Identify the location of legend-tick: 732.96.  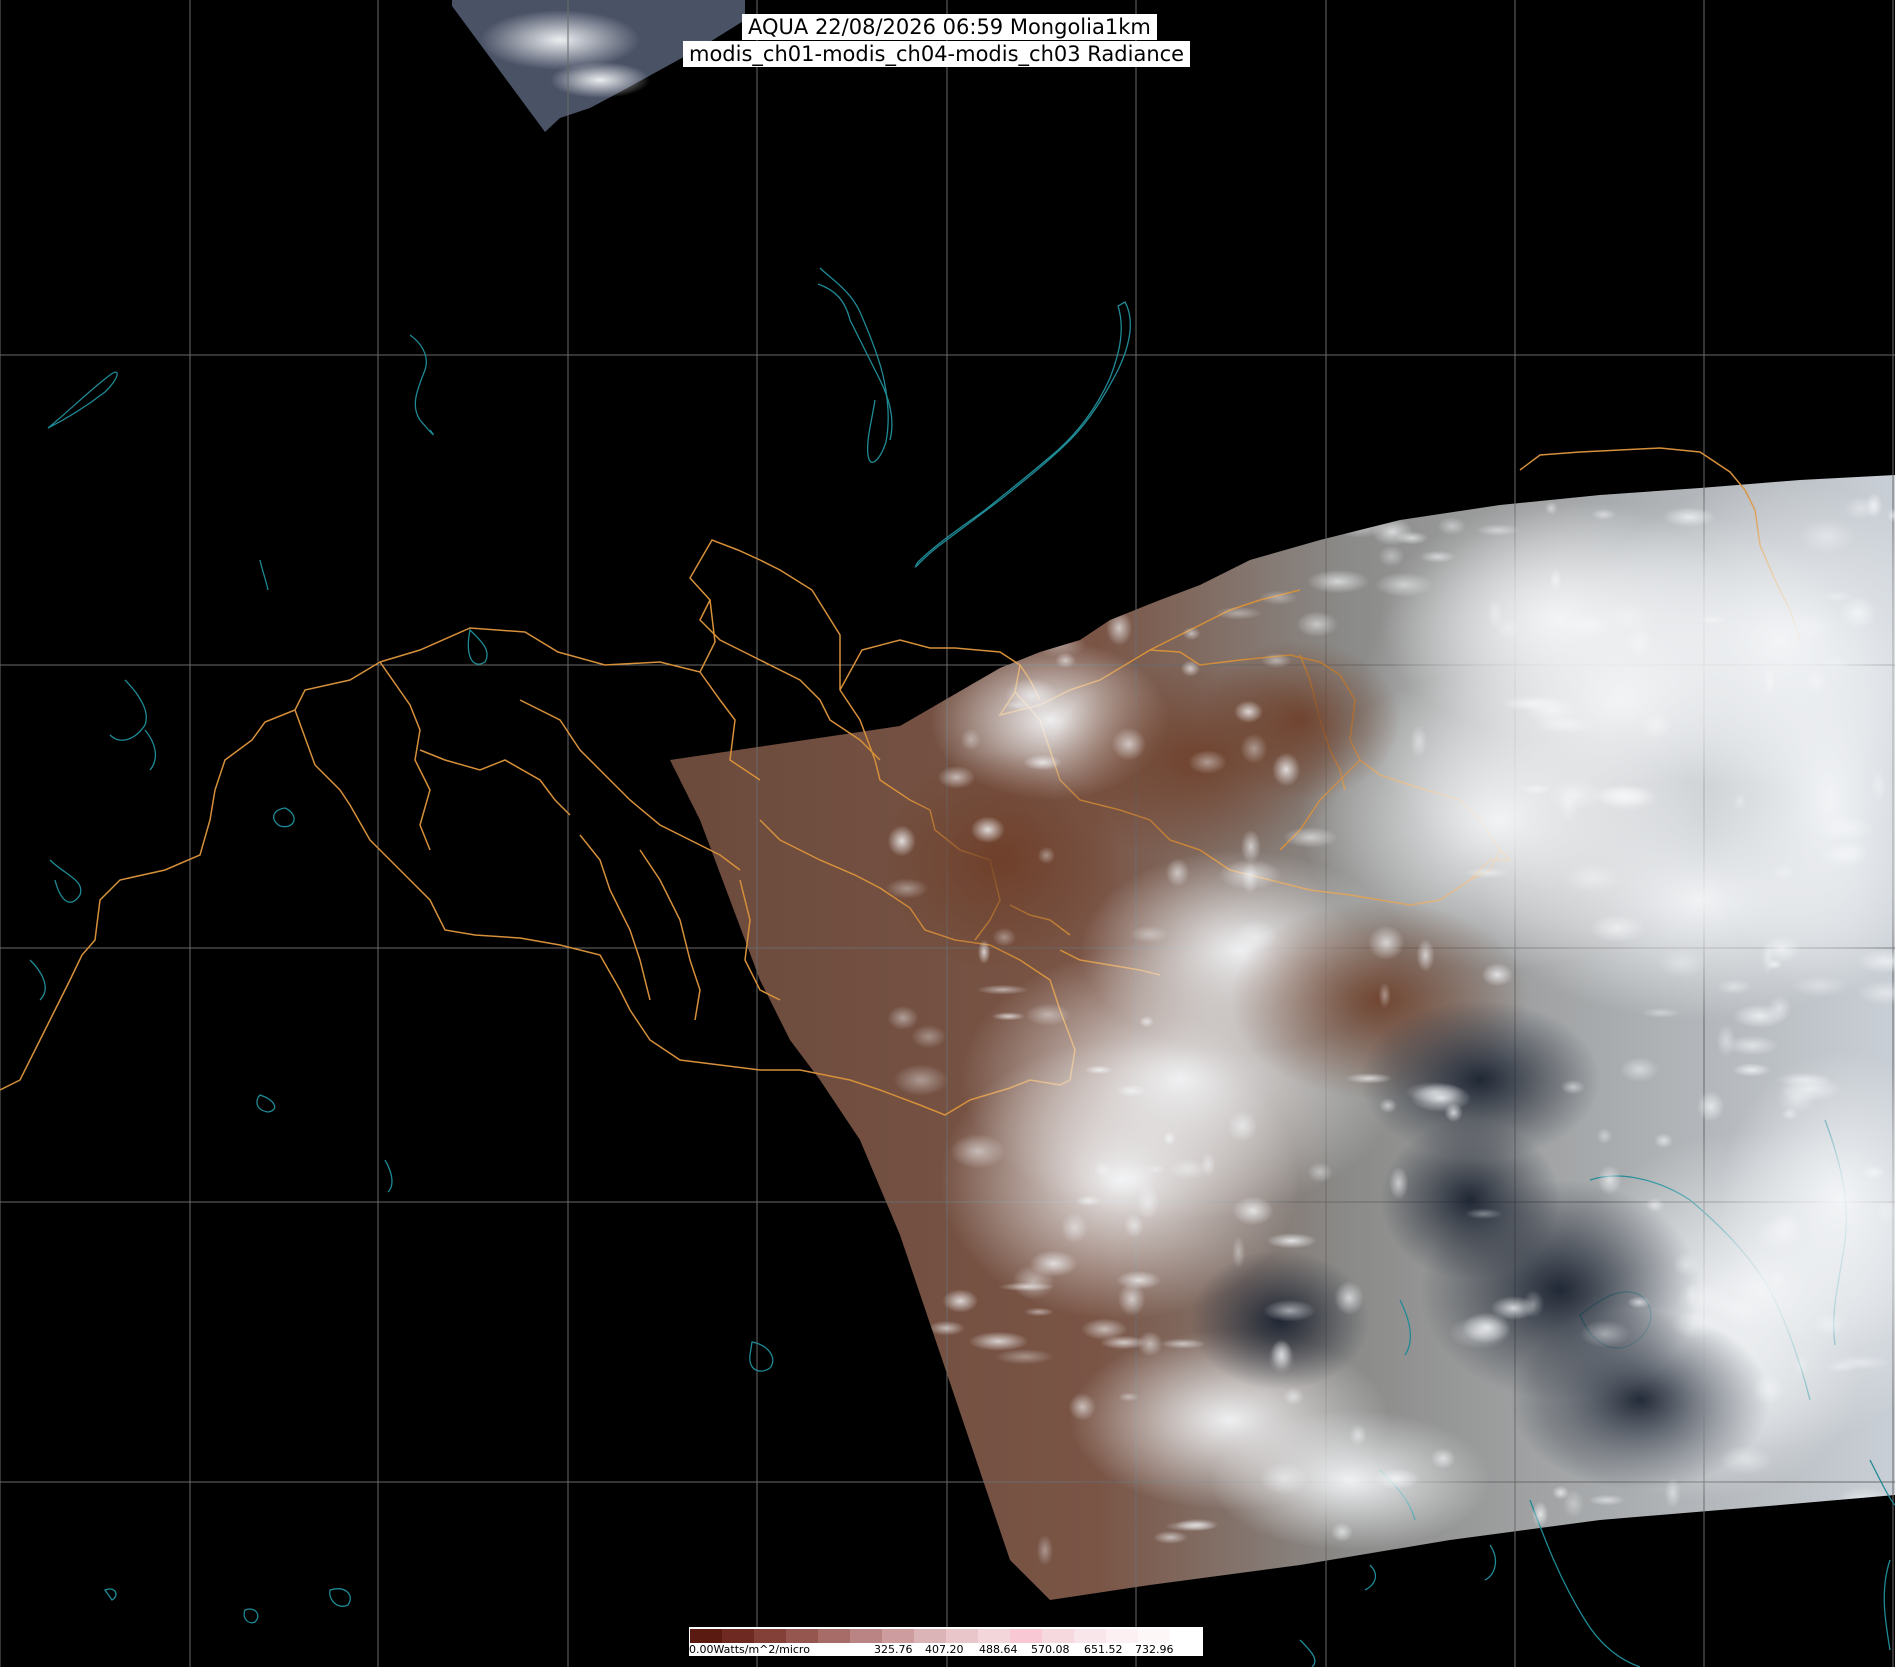
(1154, 1649).